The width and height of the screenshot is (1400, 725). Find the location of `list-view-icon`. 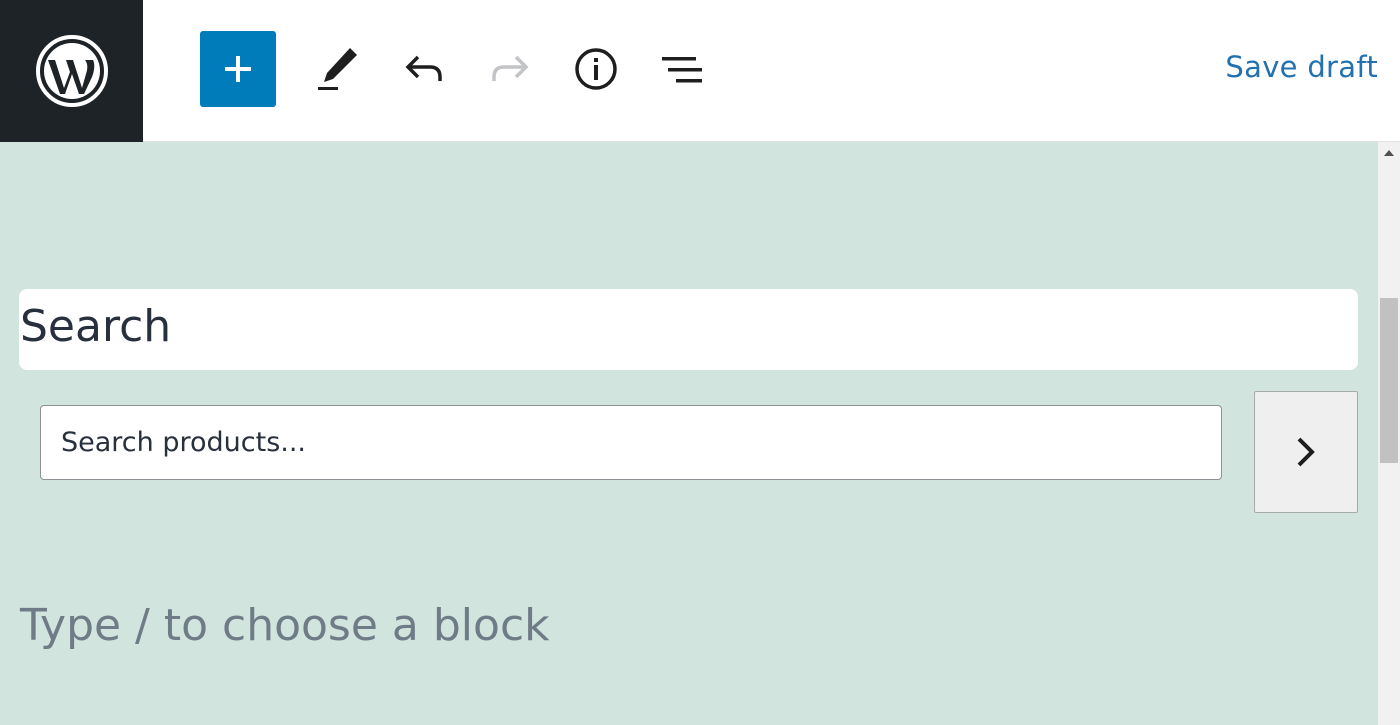

list-view-icon is located at coordinates (682, 70).